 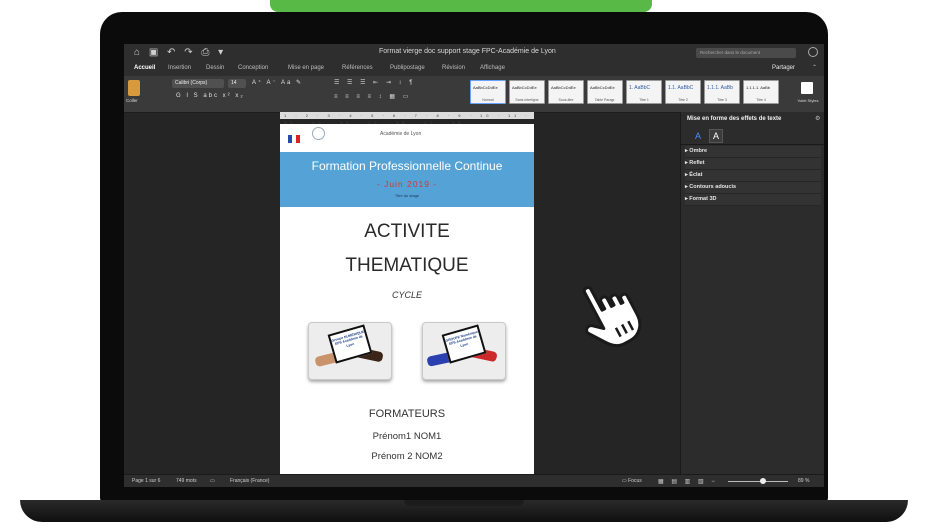 What do you see at coordinates (817, 118) in the screenshot?
I see `pane-close-icon: ⚙` at bounding box center [817, 118].